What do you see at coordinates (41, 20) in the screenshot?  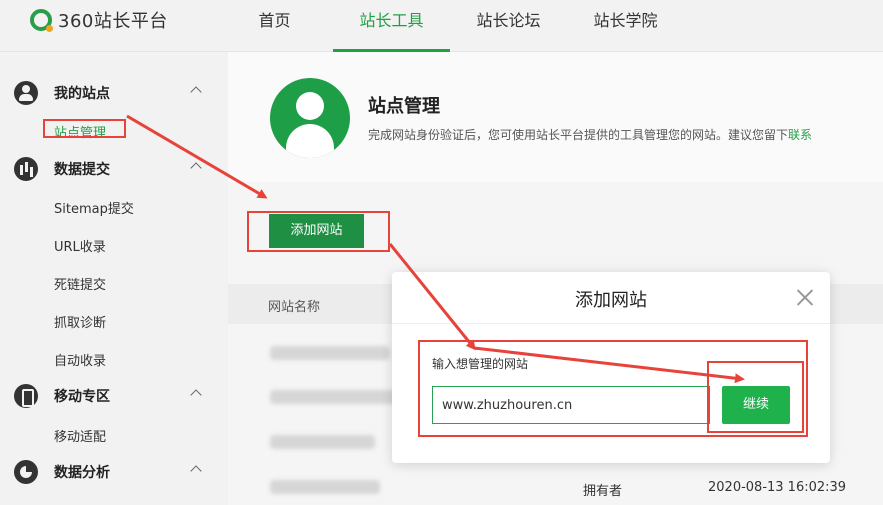 I see `logo-icon` at bounding box center [41, 20].